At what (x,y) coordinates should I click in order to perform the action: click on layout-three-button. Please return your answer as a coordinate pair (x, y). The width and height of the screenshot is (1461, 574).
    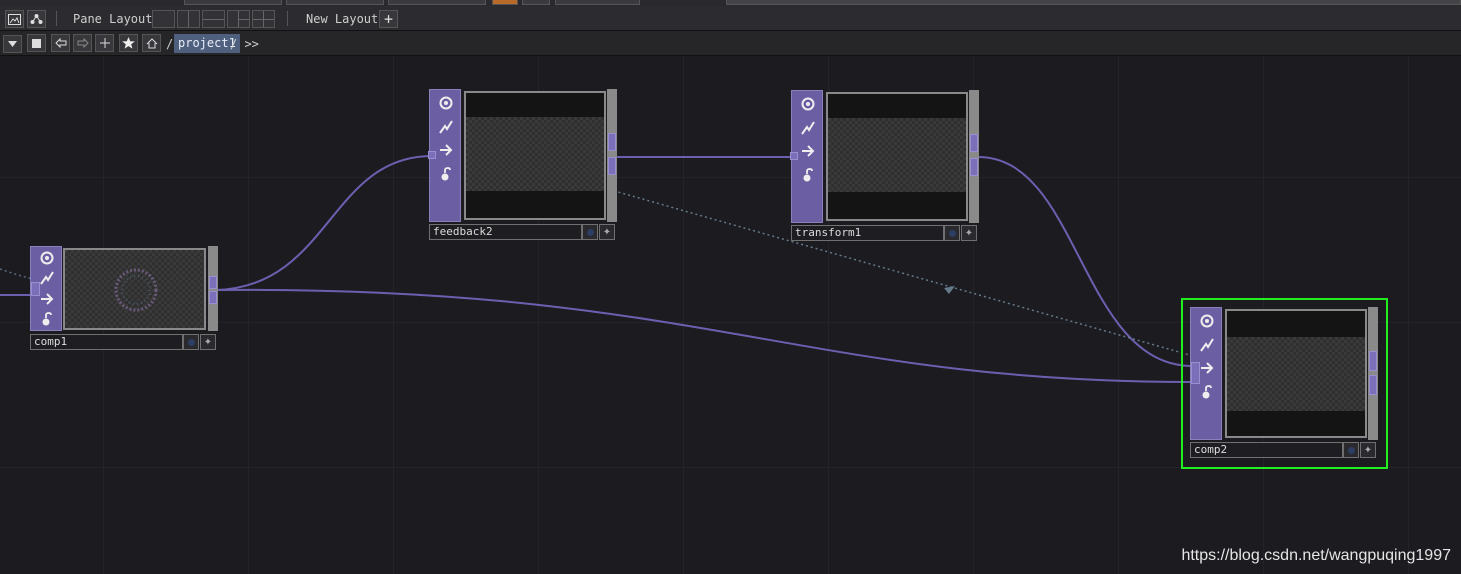
    Looking at the image, I should click on (238, 19).